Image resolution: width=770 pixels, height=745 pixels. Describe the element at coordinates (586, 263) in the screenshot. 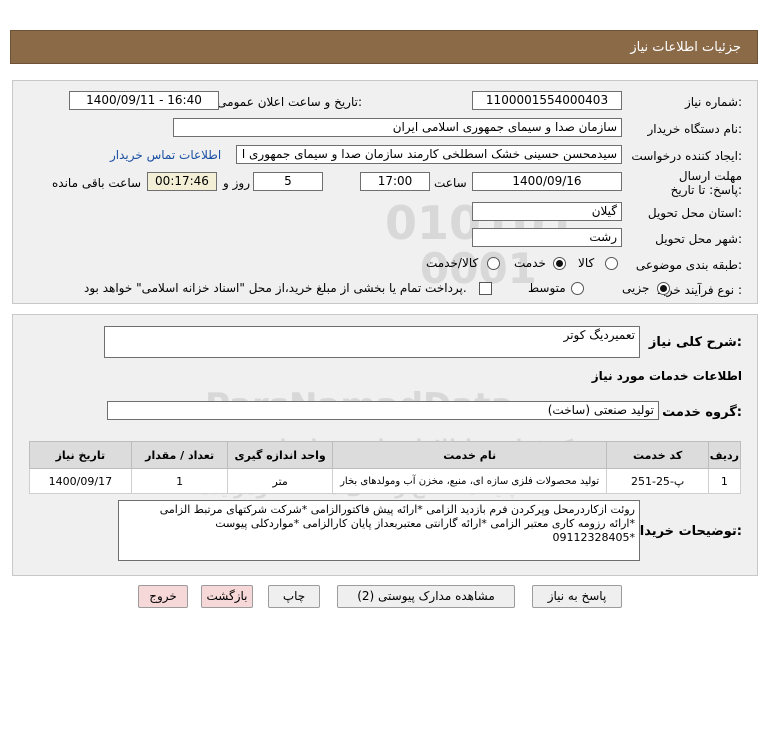

I see `category-goods-label: کالا` at that location.